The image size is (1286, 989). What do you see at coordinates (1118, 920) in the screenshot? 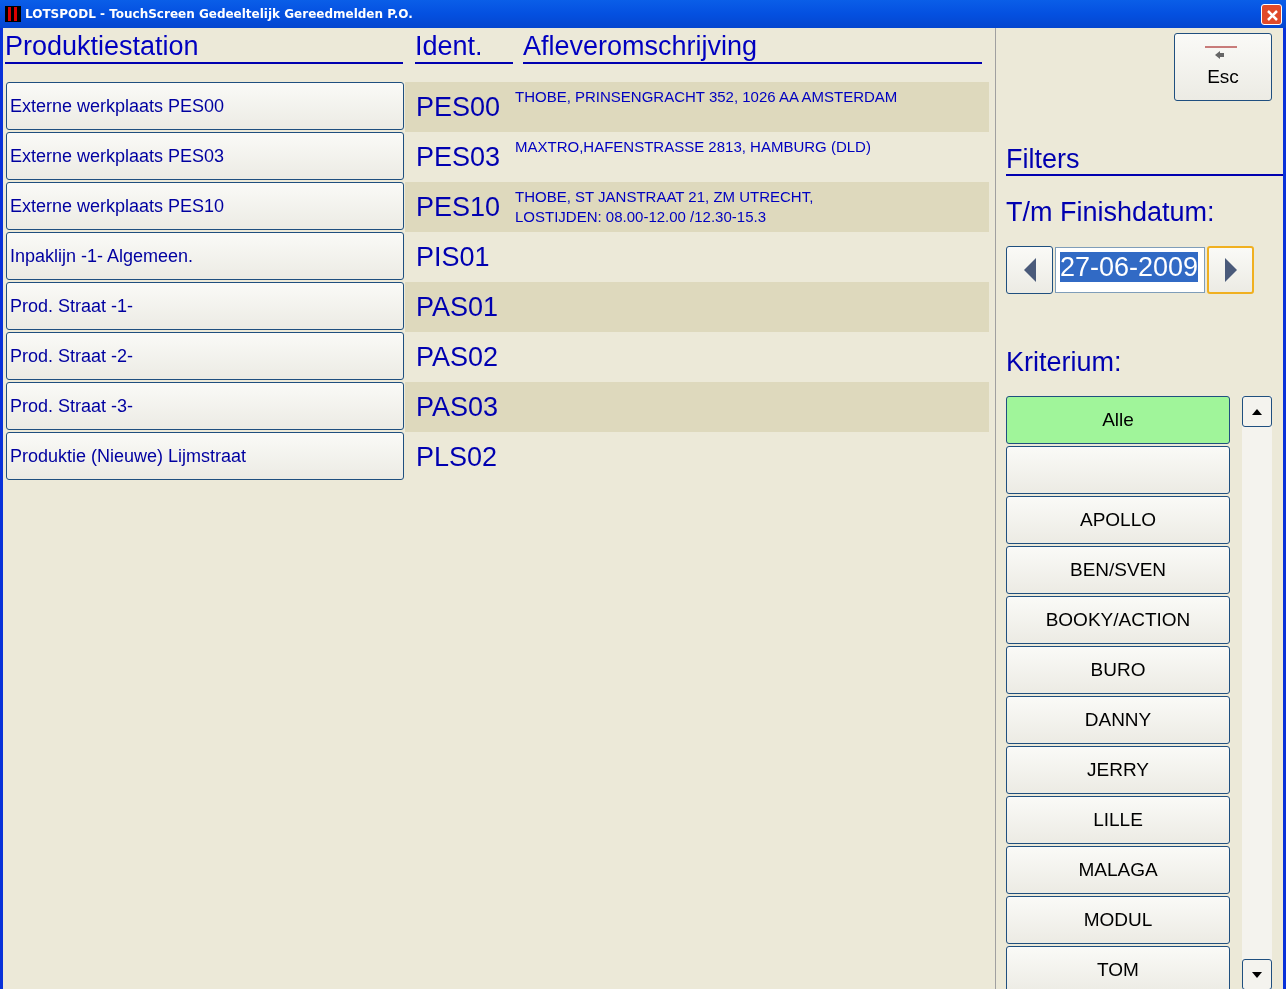
I see `criterium-button: MODUL` at bounding box center [1118, 920].